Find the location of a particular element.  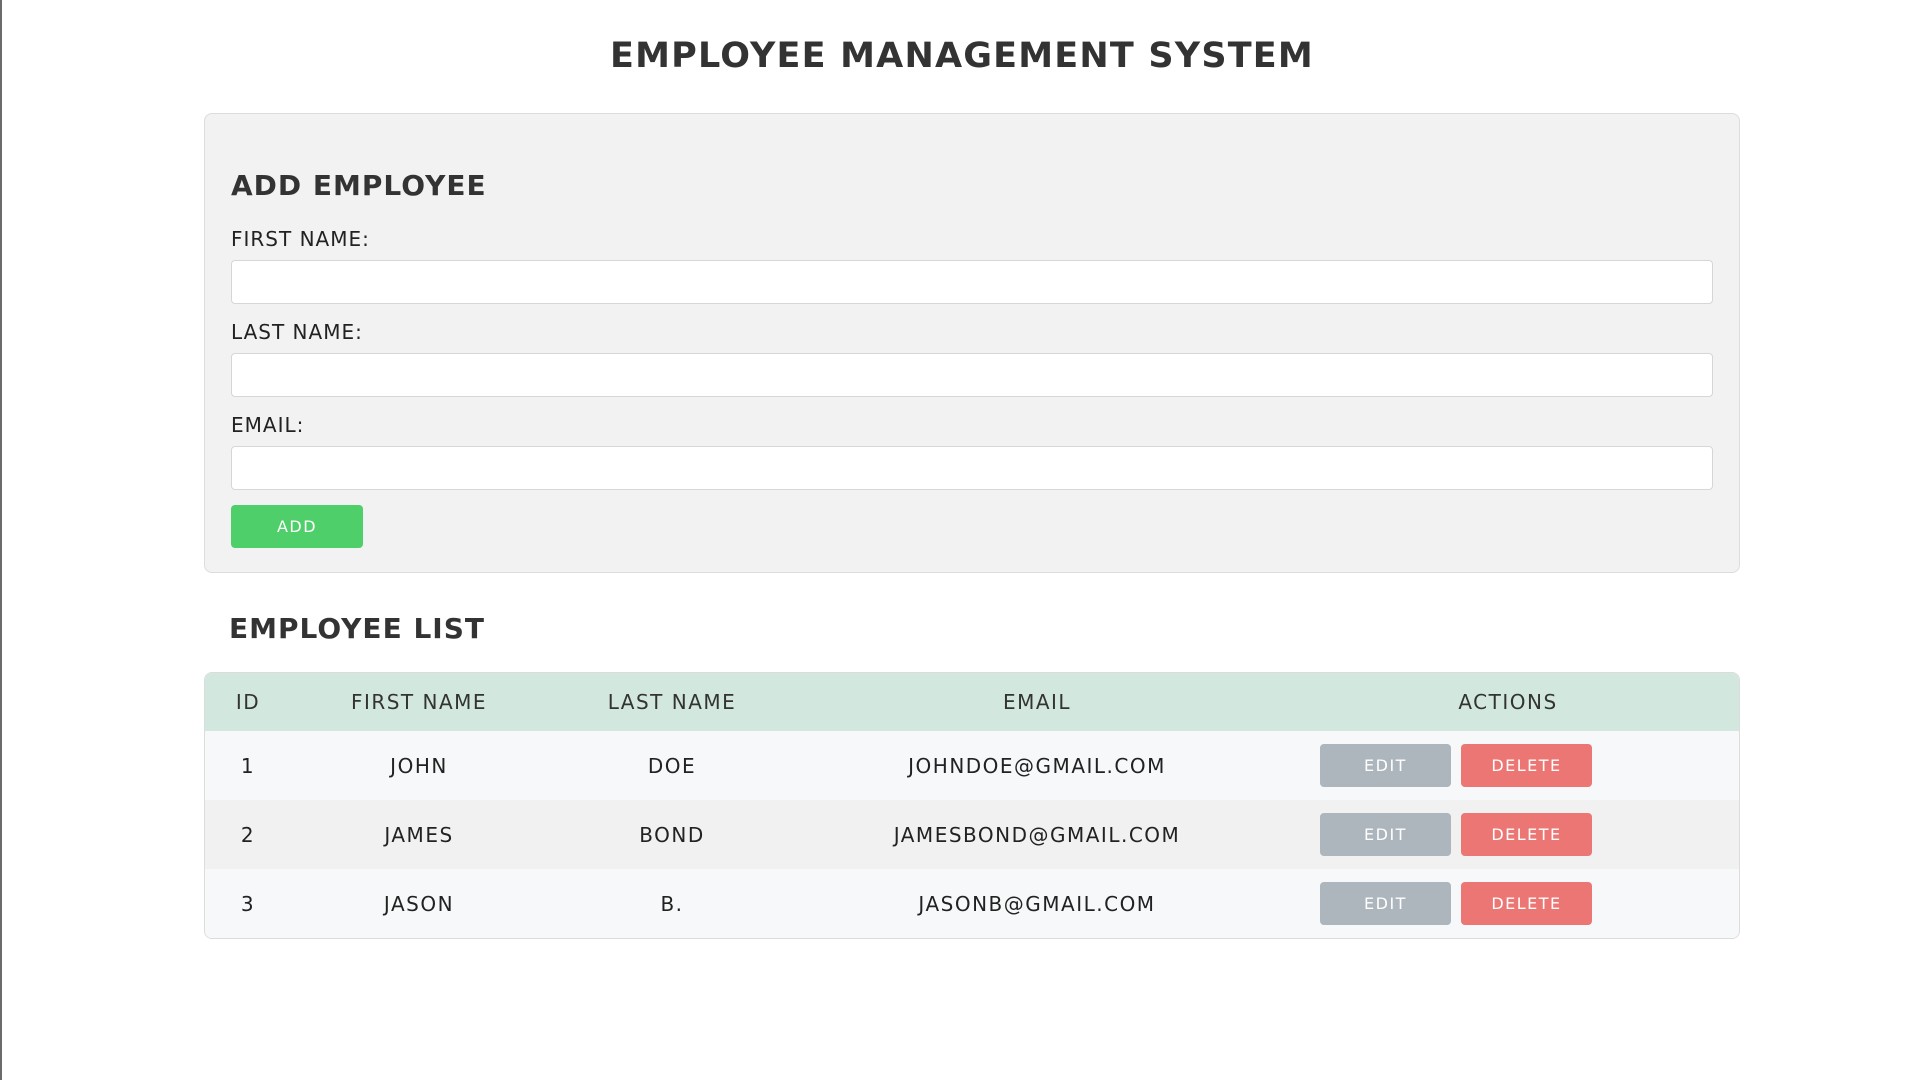

cell-first-name: JAMES is located at coordinates (419, 834).